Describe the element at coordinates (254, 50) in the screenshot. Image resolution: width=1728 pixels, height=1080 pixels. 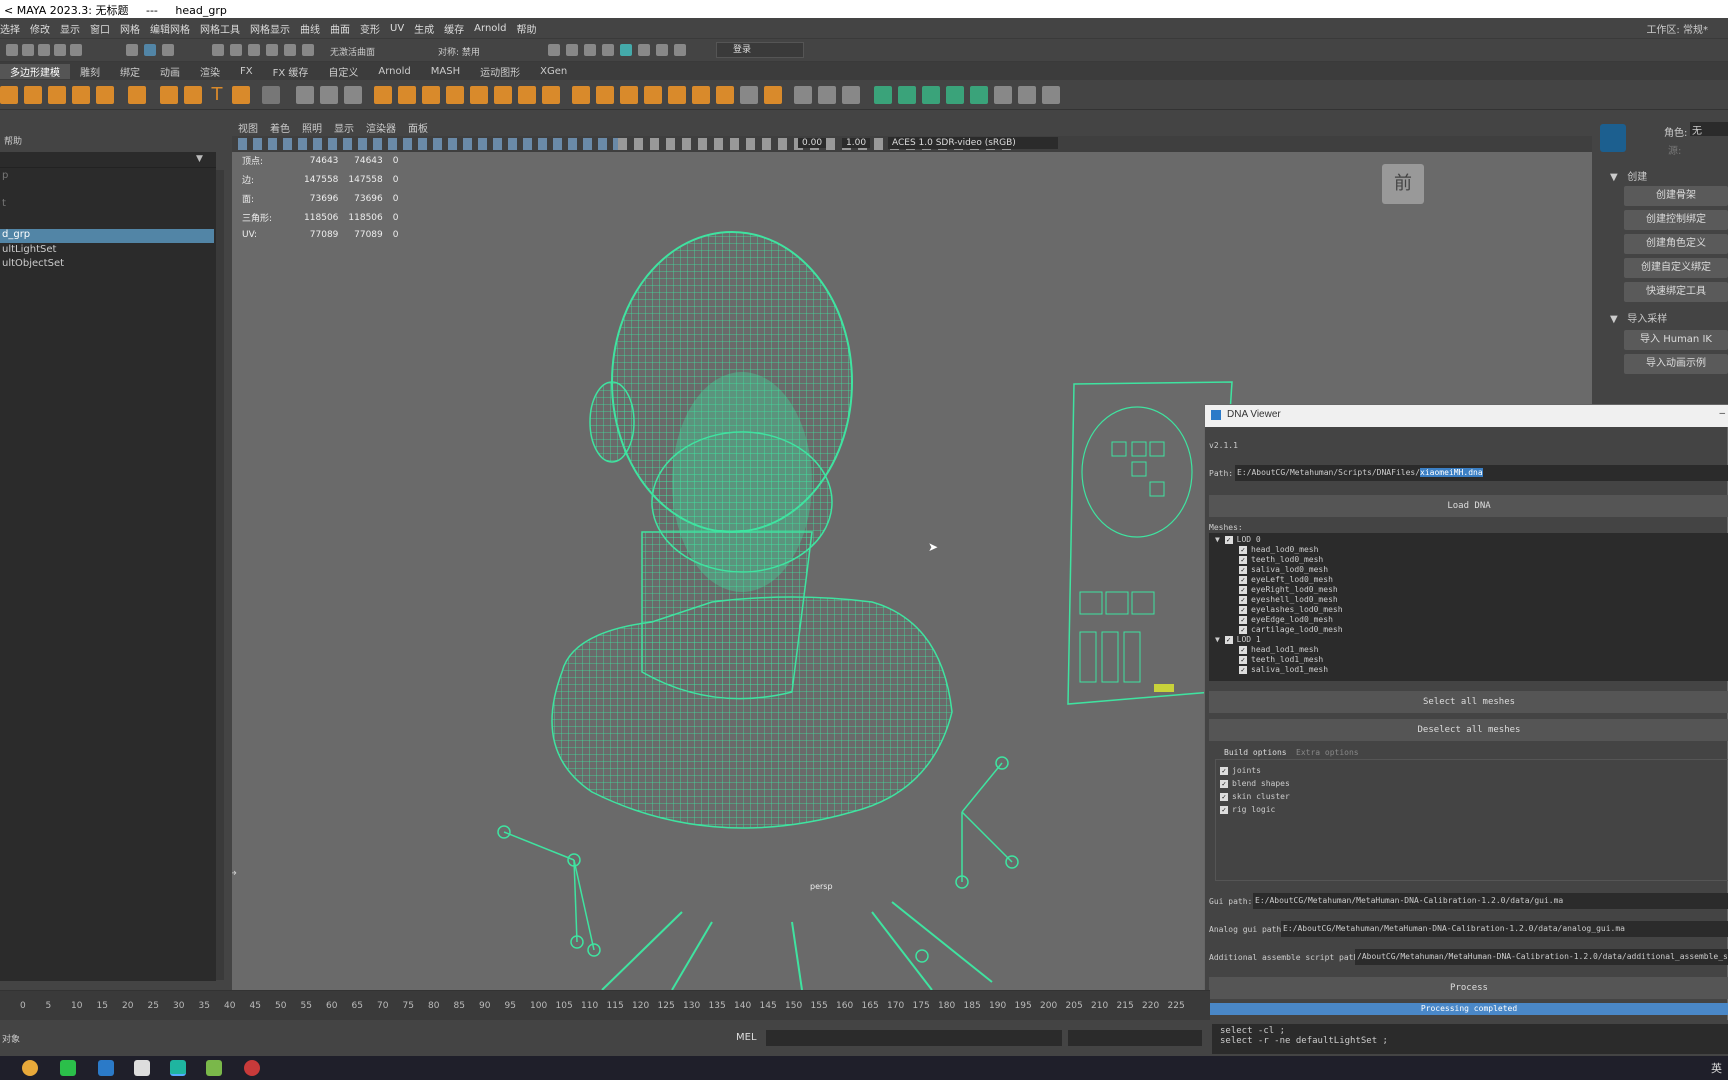
I see `snap-point-icon` at that location.